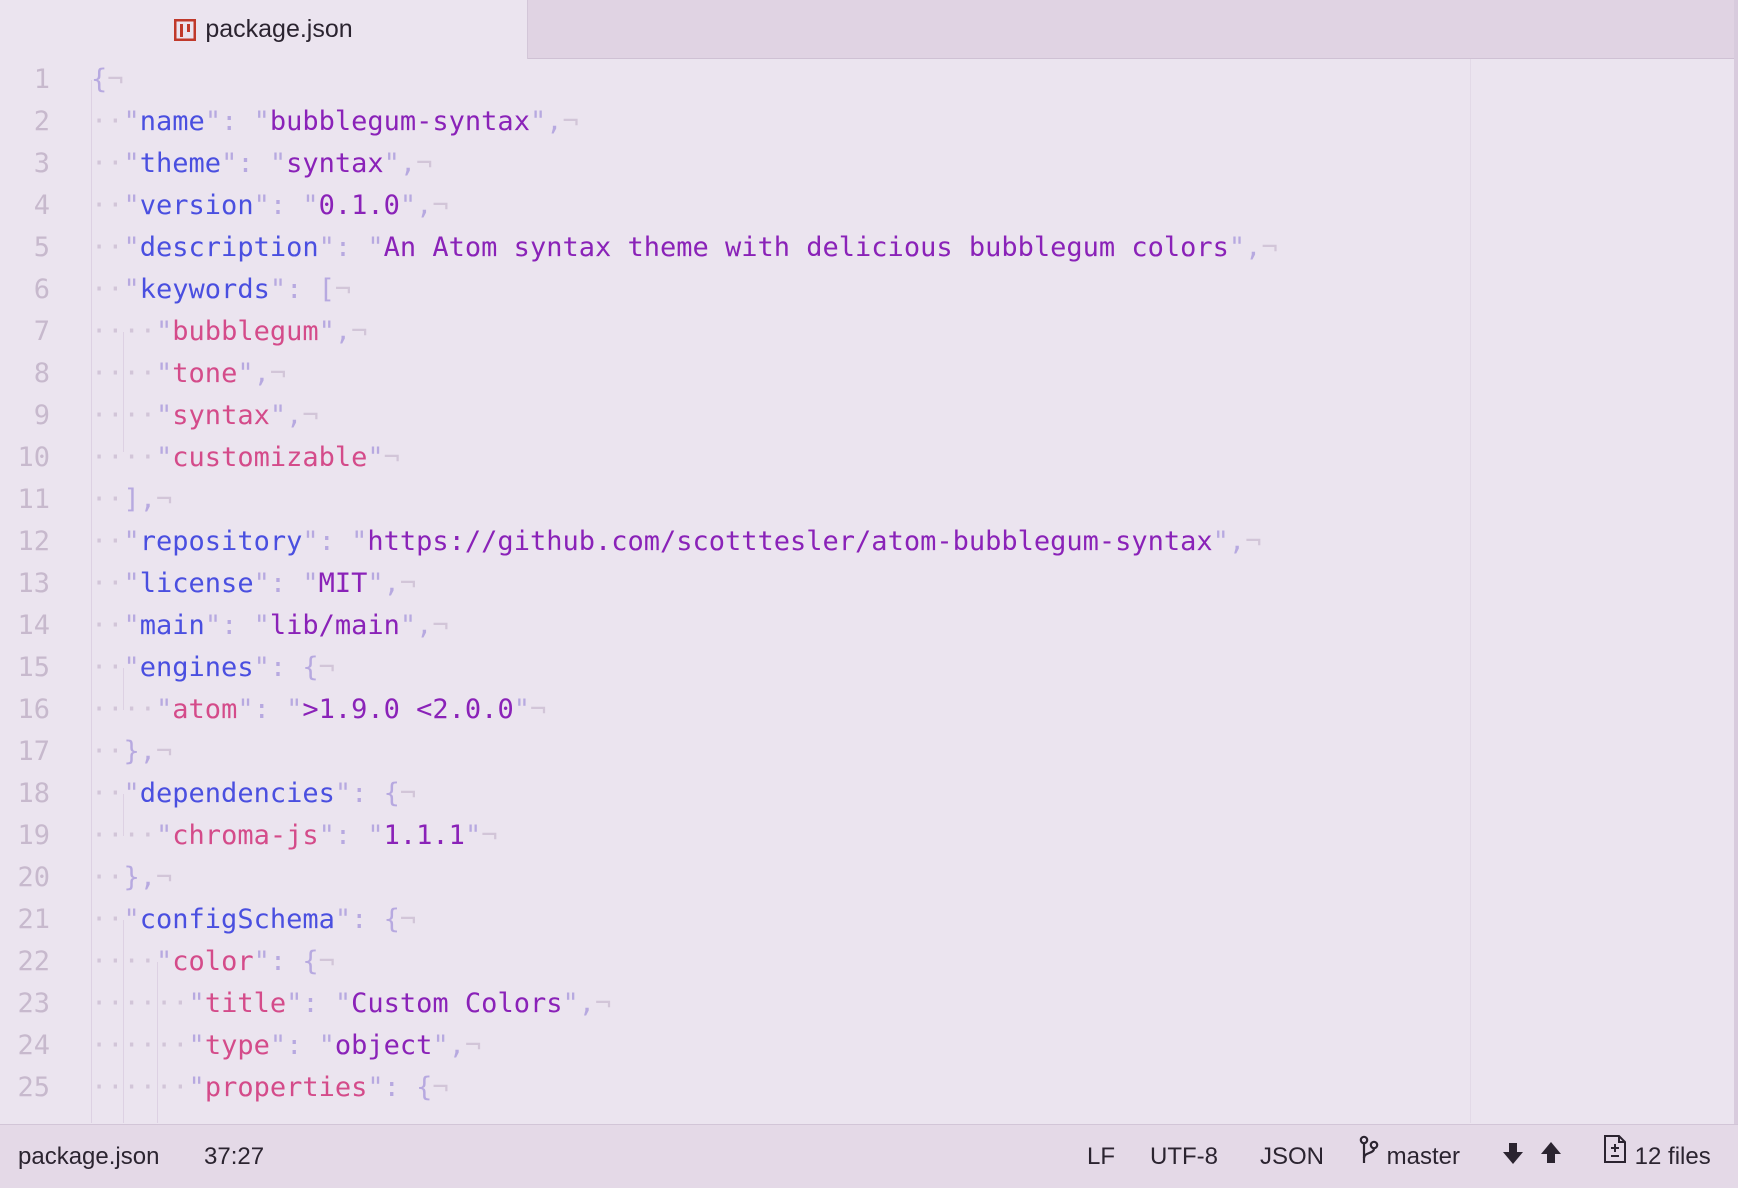 Image resolution: width=1738 pixels, height=1188 pixels. Describe the element at coordinates (730, 332) in the screenshot. I see `code-line: 7 ····"bubblegum",¬` at that location.